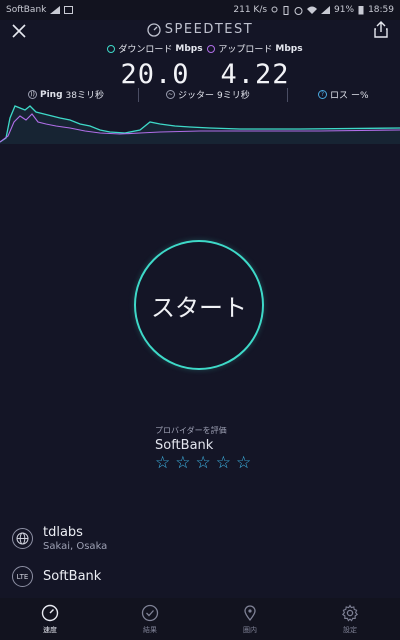 The width and height of the screenshot is (400, 640). What do you see at coordinates (286, 10) in the screenshot?
I see `vibrate-icon` at bounding box center [286, 10].